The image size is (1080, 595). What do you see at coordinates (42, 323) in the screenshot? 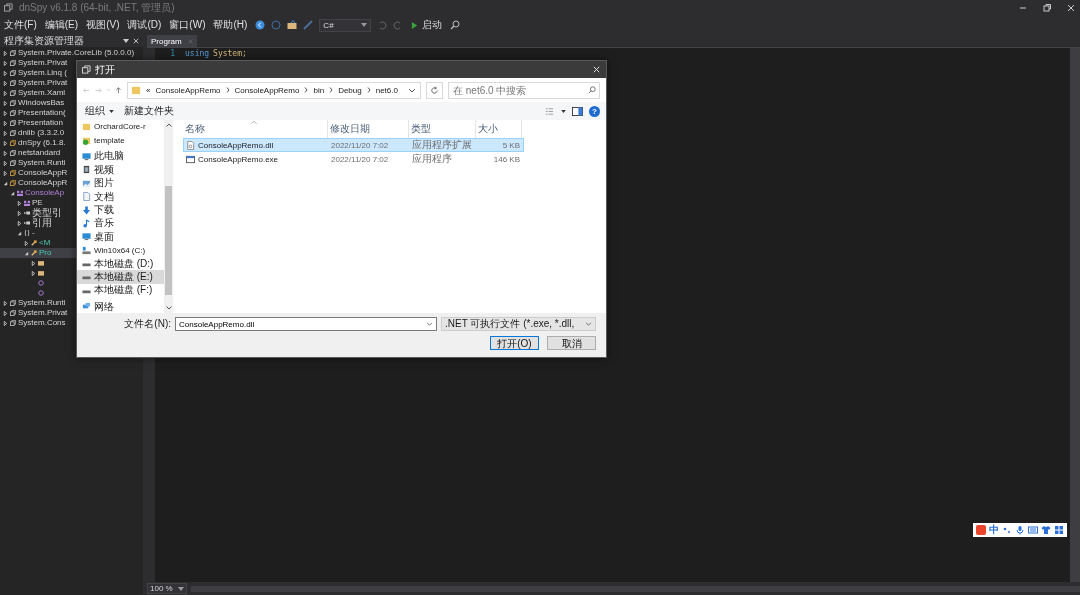
I see `tree-label: System.Cons` at bounding box center [42, 323].